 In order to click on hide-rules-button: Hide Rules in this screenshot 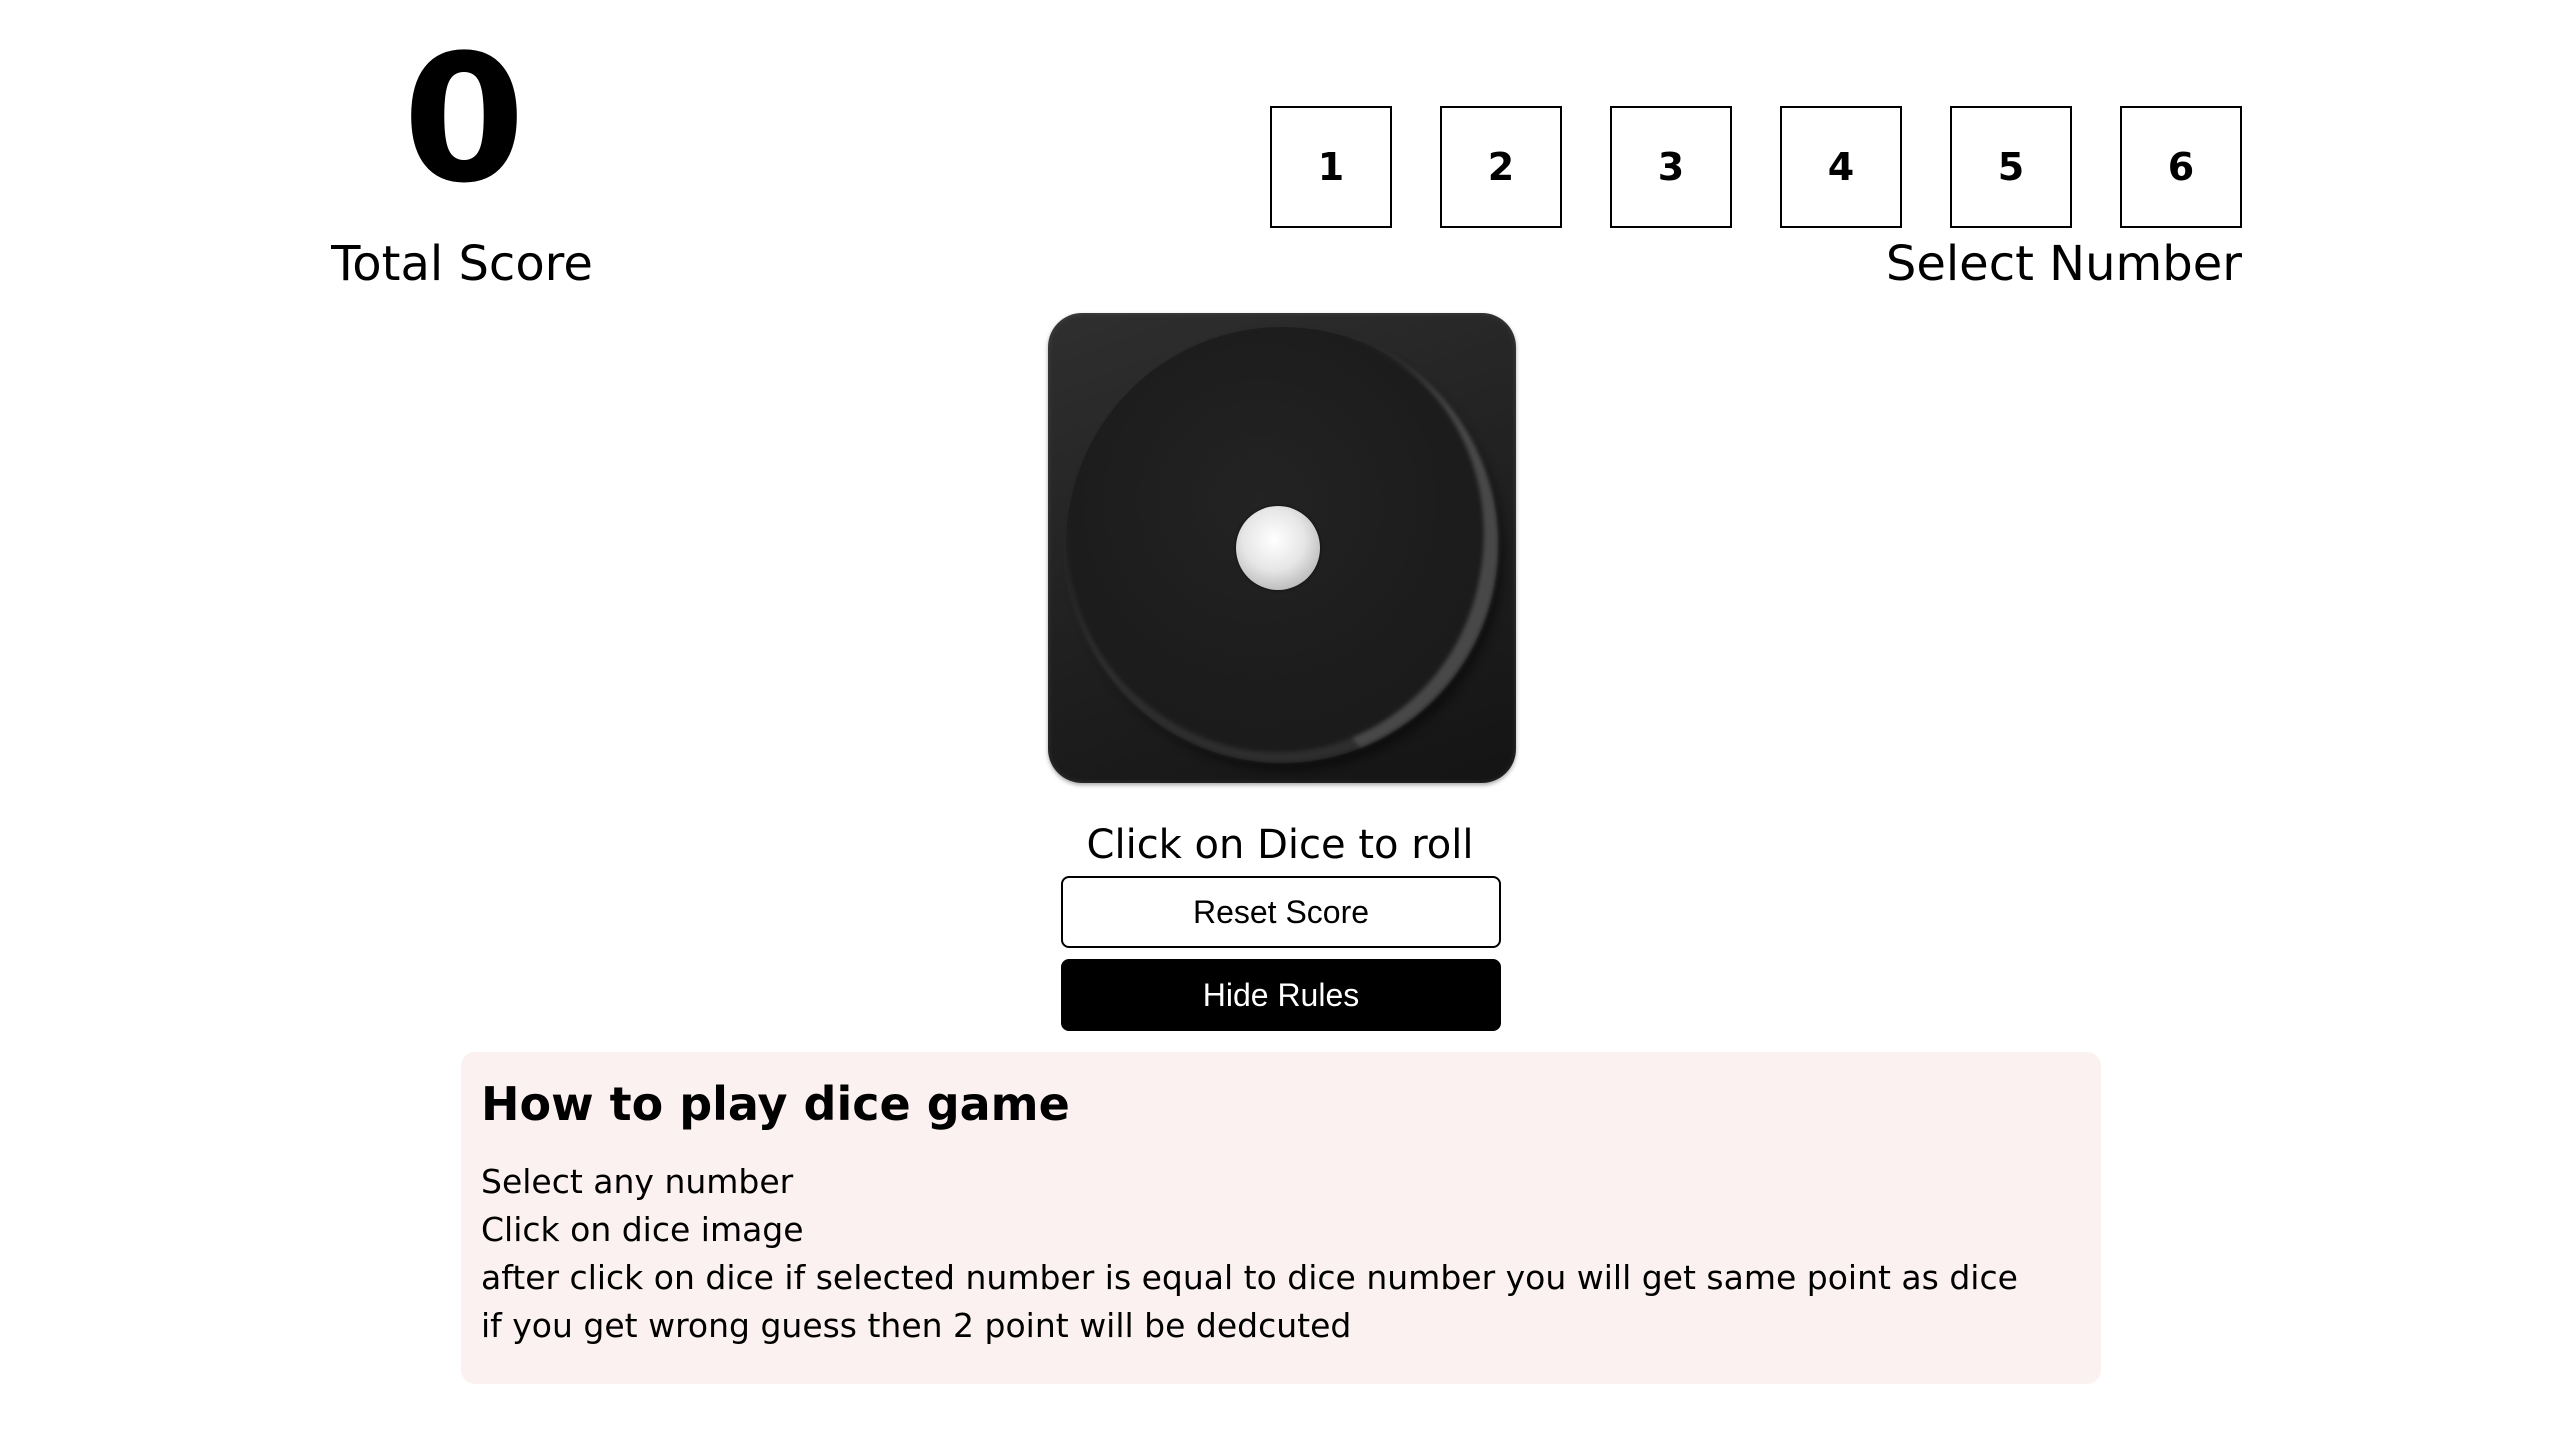, I will do `click(1281, 995)`.